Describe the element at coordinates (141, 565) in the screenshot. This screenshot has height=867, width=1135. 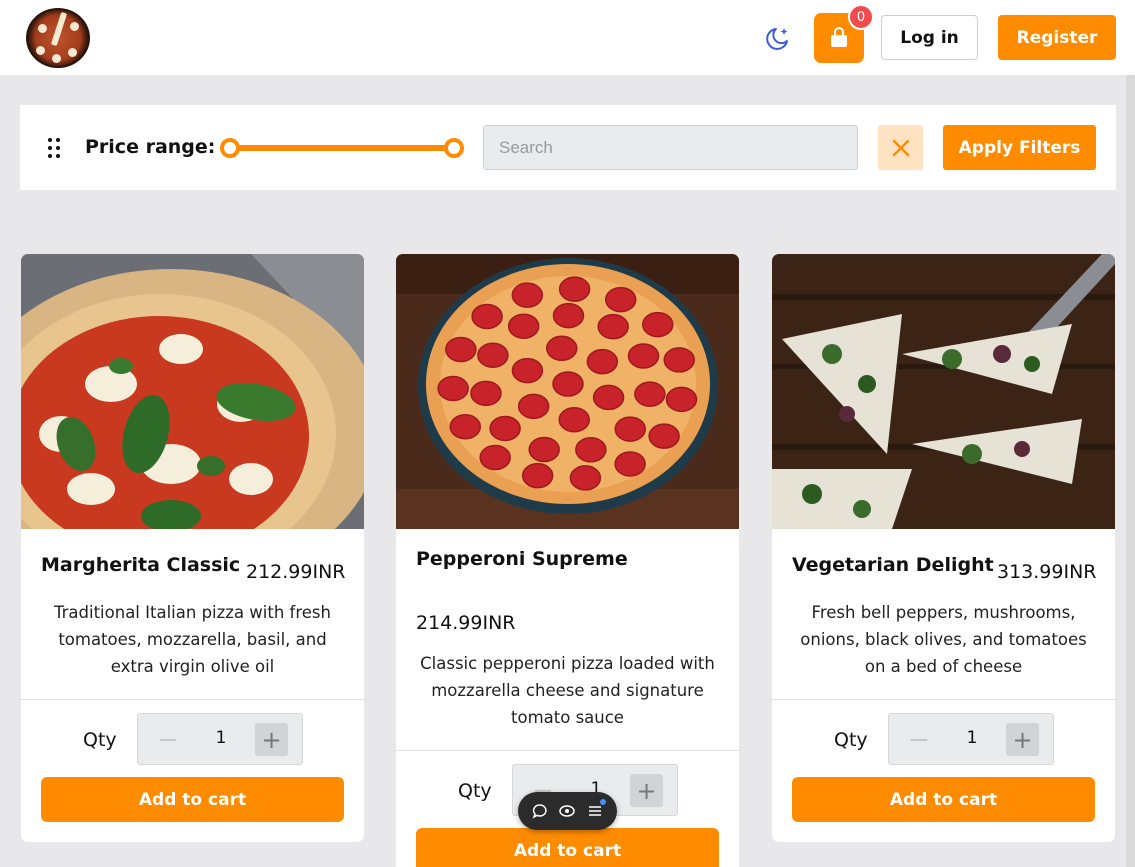
I see `product-name: Margherita Classic` at that location.